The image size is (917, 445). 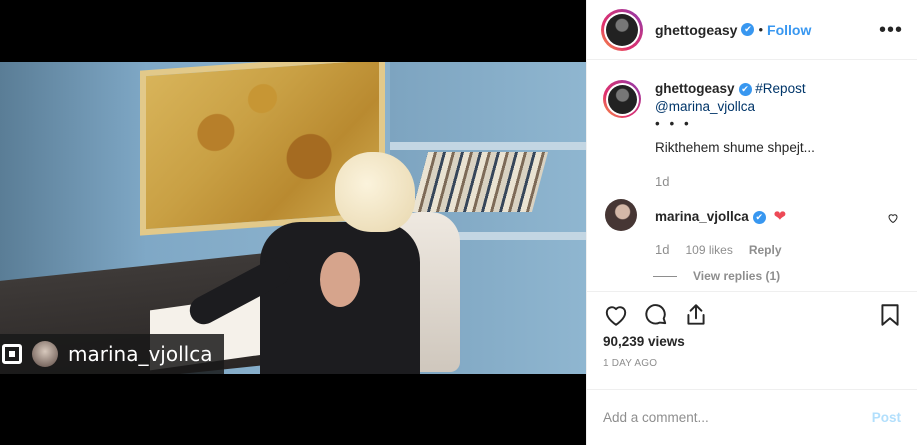 I want to click on caption-avatar, so click(x=622, y=99).